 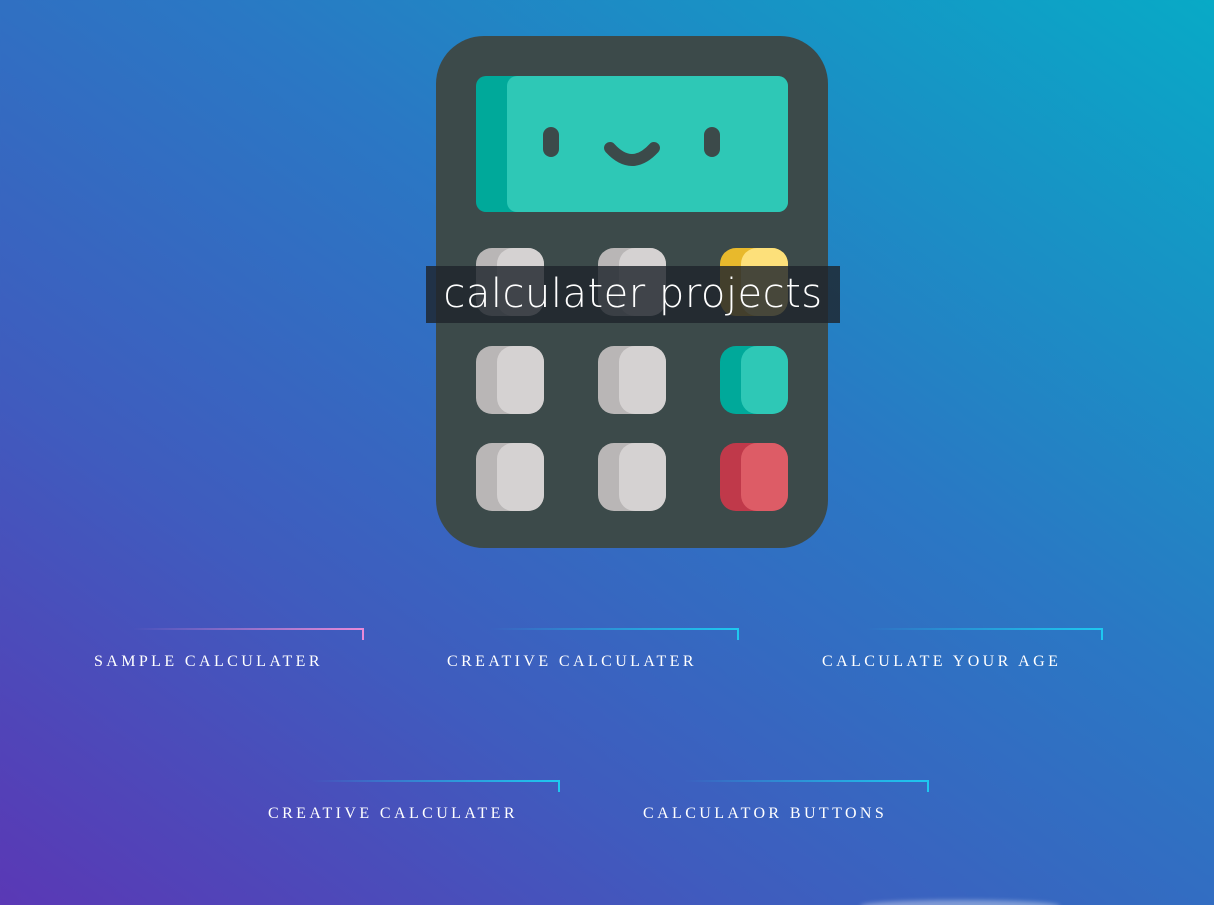 I want to click on link-creative-calculater: CREATIVE CALCULATER, so click(x=593, y=662).